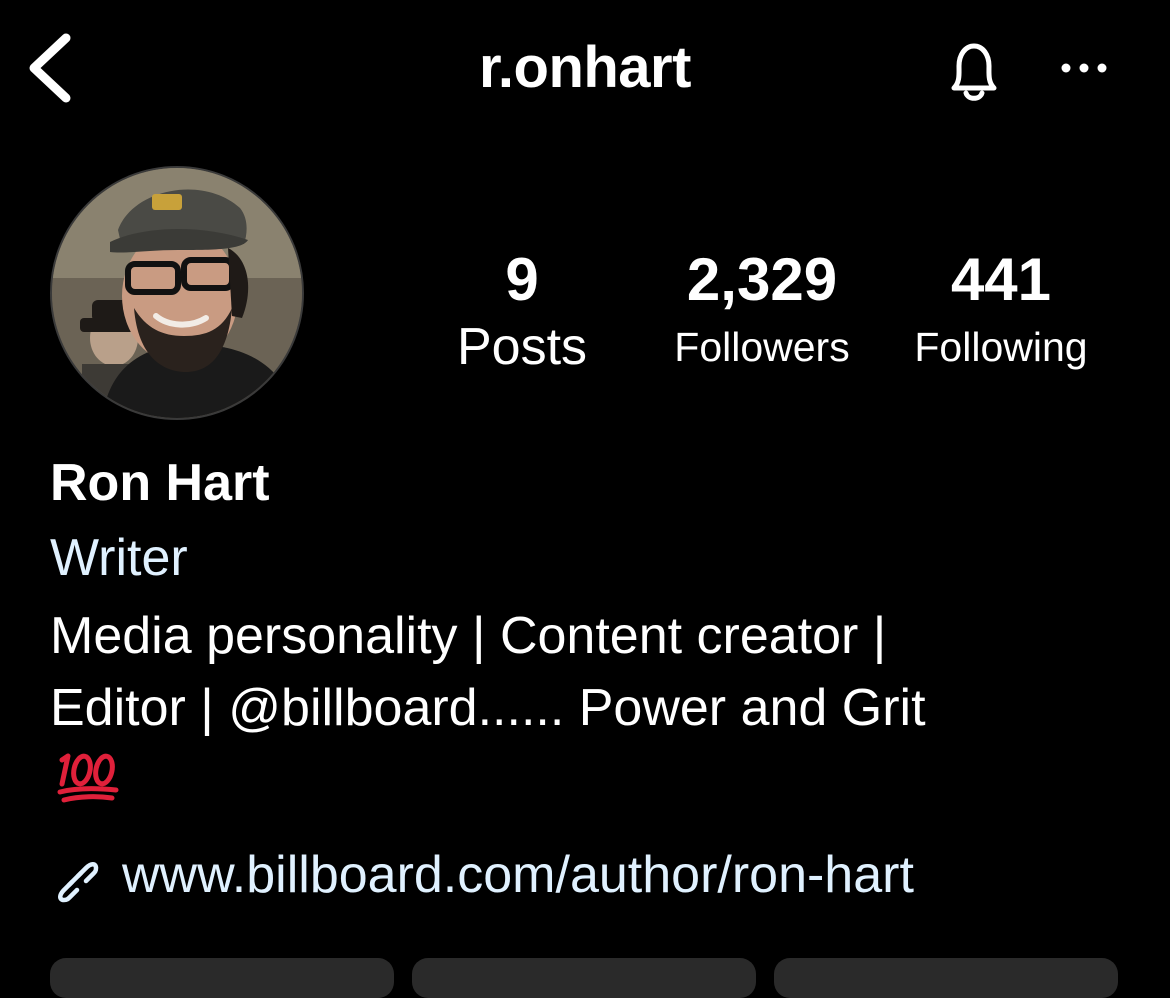 This screenshot has width=1170, height=998. I want to click on avatar-photo, so click(177, 293).